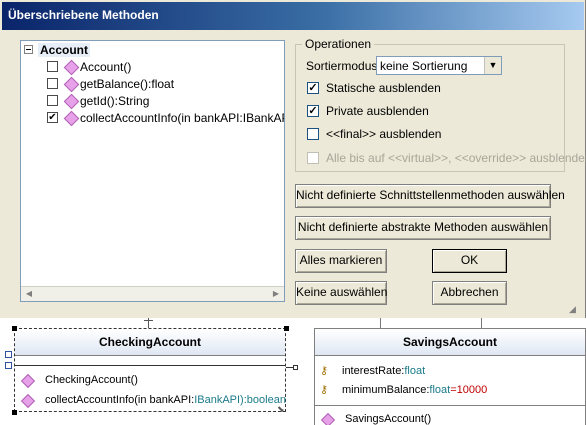 The height and width of the screenshot is (425, 586). I want to click on tree-horizontal-scrollbar: ◀ ▶, so click(152, 293).